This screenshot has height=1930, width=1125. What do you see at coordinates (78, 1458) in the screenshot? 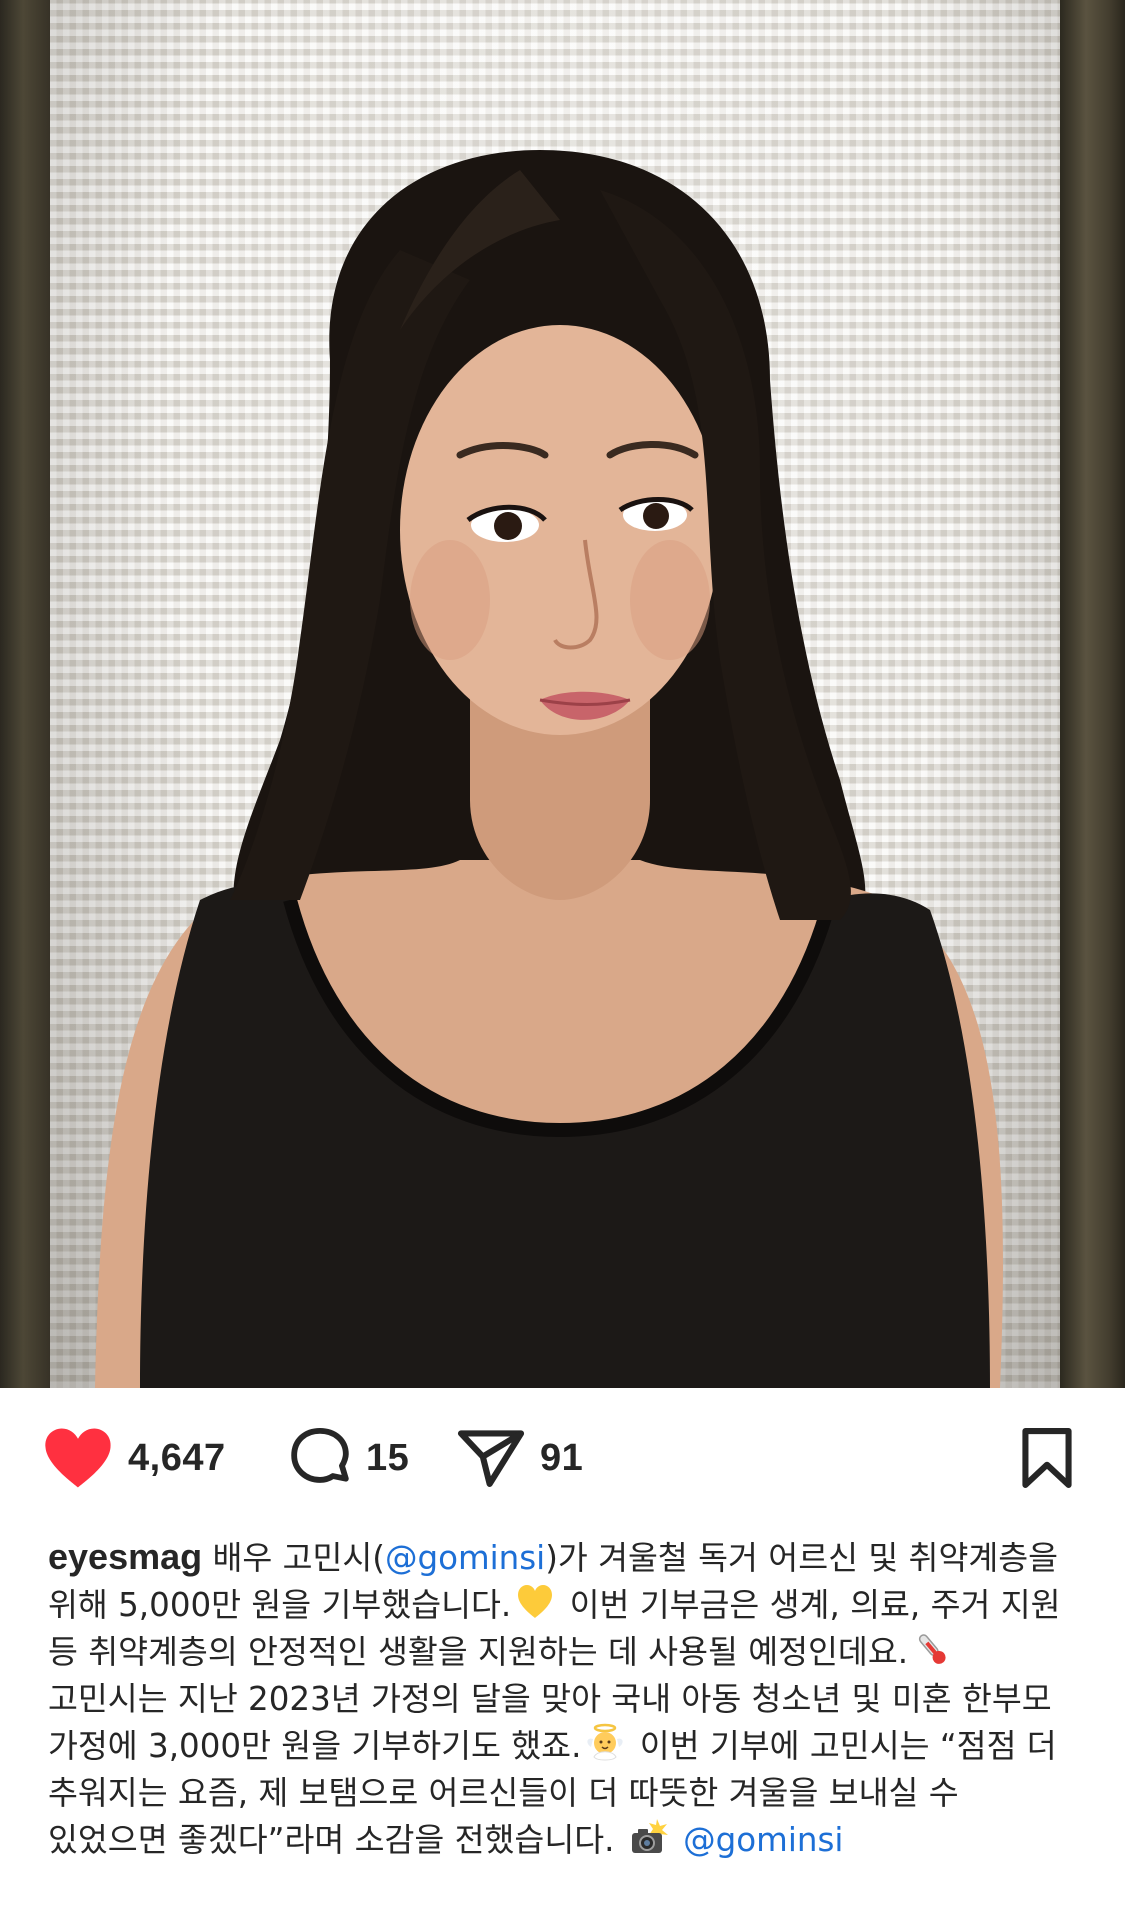
I see `heart-filled-icon` at bounding box center [78, 1458].